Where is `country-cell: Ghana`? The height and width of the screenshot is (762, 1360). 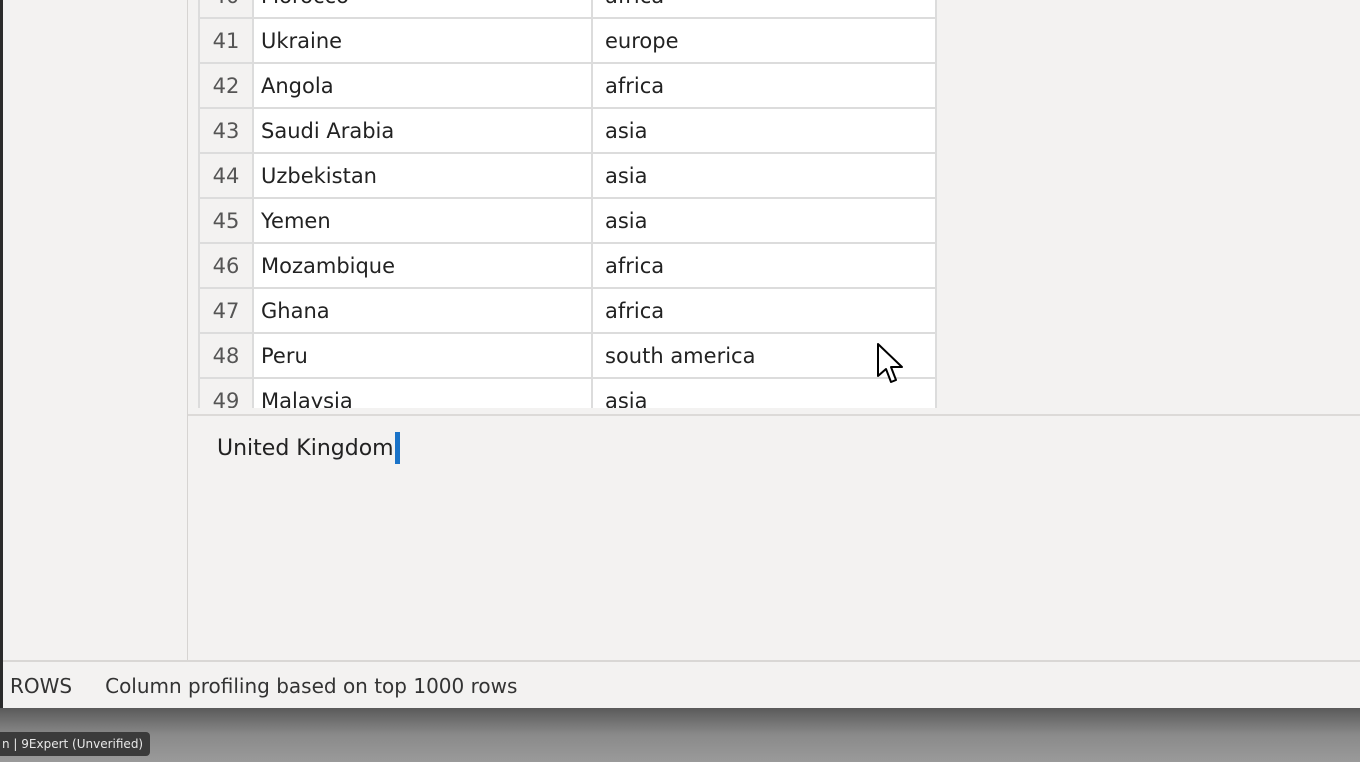
country-cell: Ghana is located at coordinates (422, 310).